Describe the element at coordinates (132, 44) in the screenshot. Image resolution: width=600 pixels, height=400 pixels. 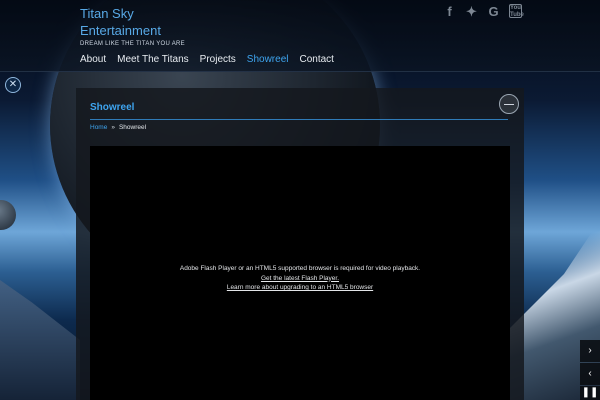
I see `site-tagline: DREAM LIKE THE TITAN YOU ARE` at that location.